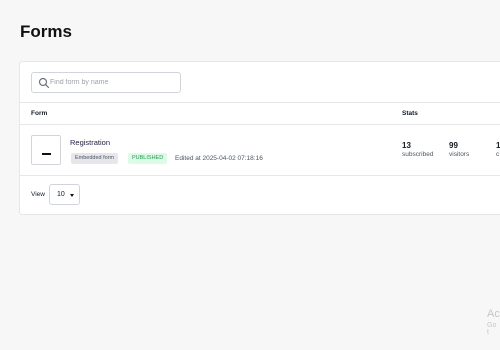  Describe the element at coordinates (459, 154) in the screenshot. I see `stat-visitors-label: visitors` at that location.